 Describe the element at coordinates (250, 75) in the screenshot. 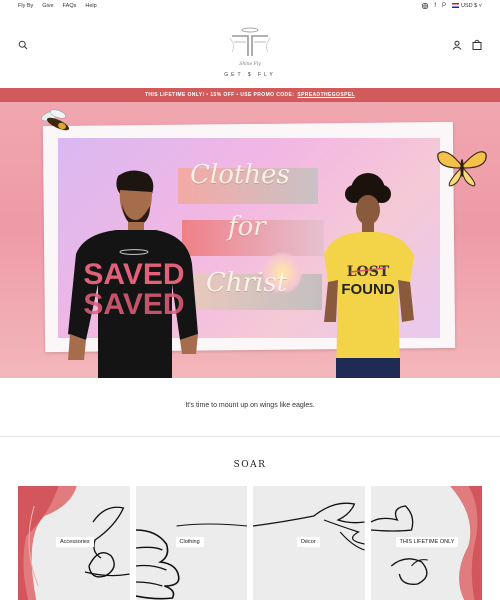

I see `brand-tagline: GET $ FLY` at that location.